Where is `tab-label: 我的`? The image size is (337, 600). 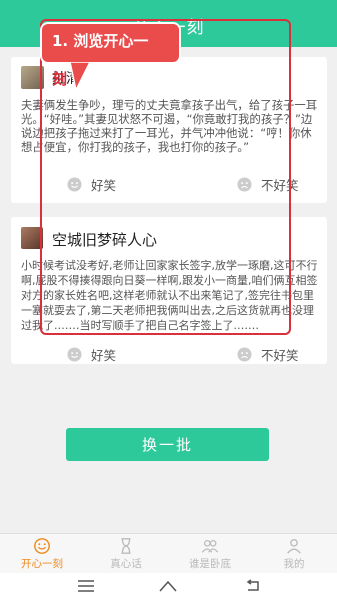
tab-label: 我的 is located at coordinates (294, 564).